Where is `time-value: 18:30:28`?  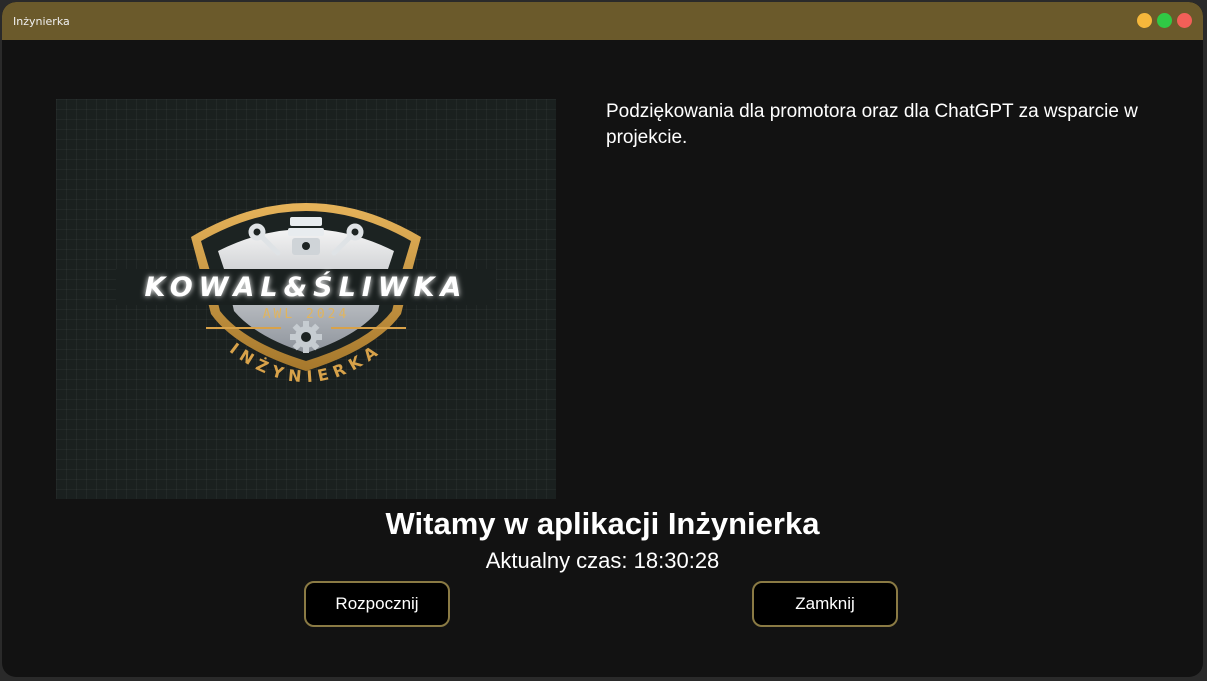
time-value: 18:30:28 is located at coordinates (676, 560).